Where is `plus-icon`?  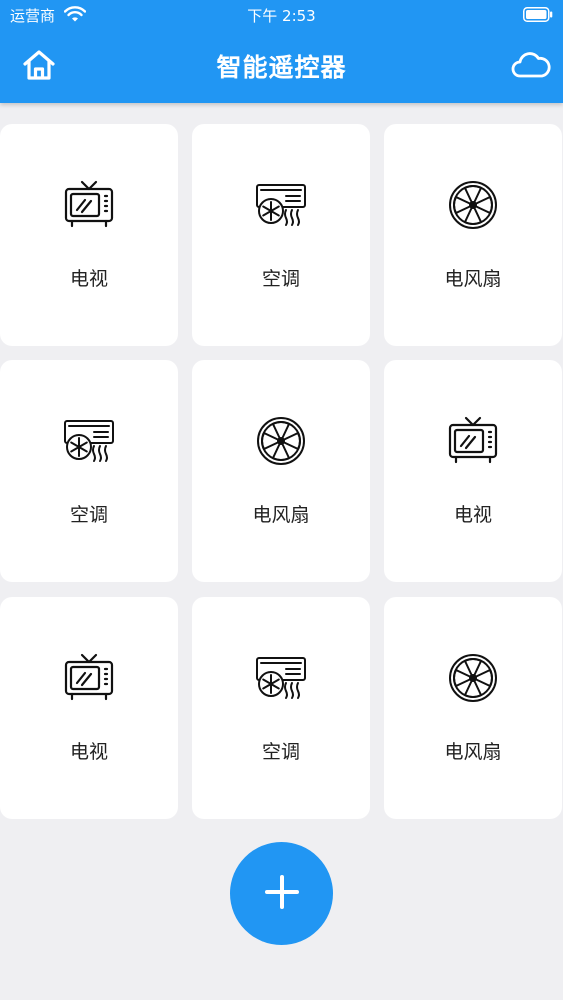
plus-icon is located at coordinates (282, 894).